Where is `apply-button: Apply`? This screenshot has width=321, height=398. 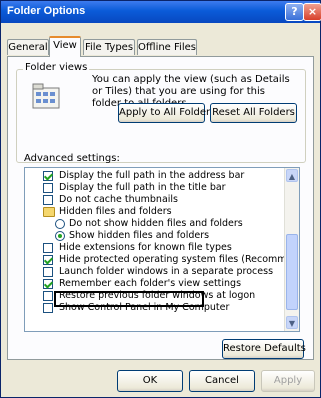 apply-button: Apply is located at coordinates (288, 381).